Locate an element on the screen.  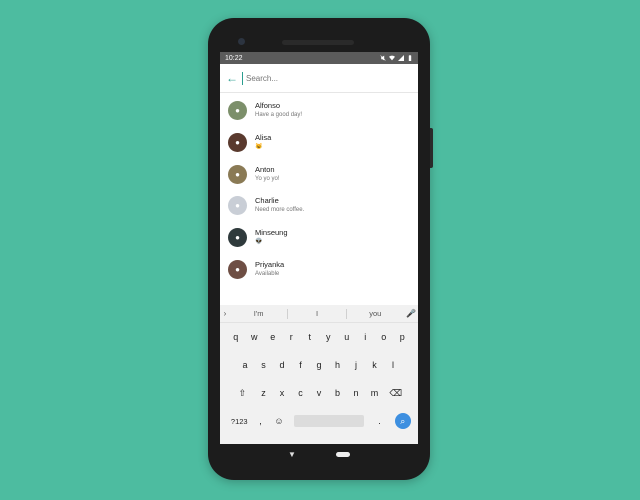
key: m is located at coordinates (374, 393).